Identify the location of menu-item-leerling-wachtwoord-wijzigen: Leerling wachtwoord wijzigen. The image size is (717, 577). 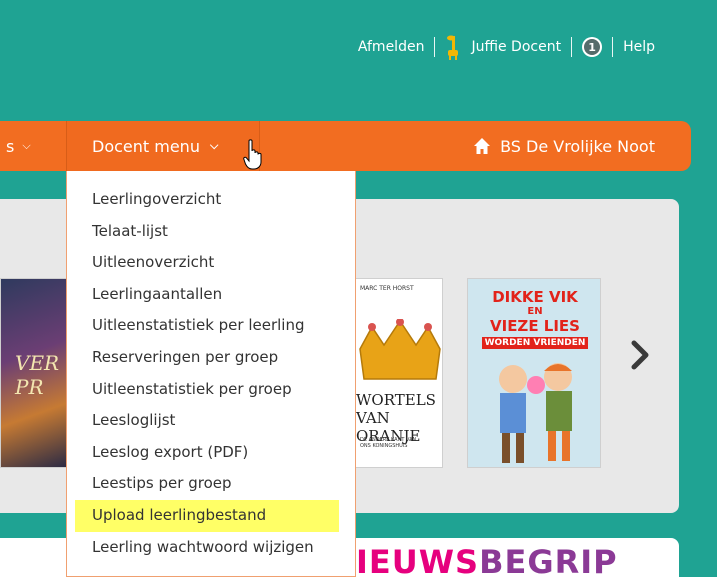
(215, 548).